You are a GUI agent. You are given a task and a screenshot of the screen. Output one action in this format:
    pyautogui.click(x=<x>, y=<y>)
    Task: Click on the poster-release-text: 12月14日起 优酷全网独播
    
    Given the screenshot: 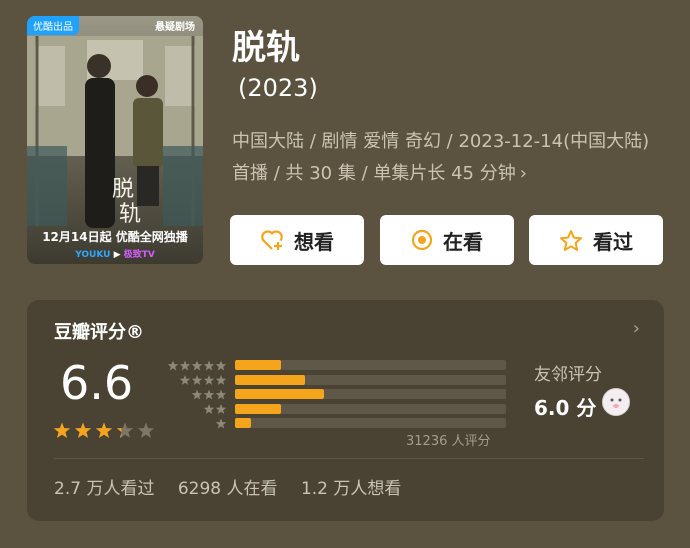 What is the action you would take?
    pyautogui.click(x=115, y=237)
    